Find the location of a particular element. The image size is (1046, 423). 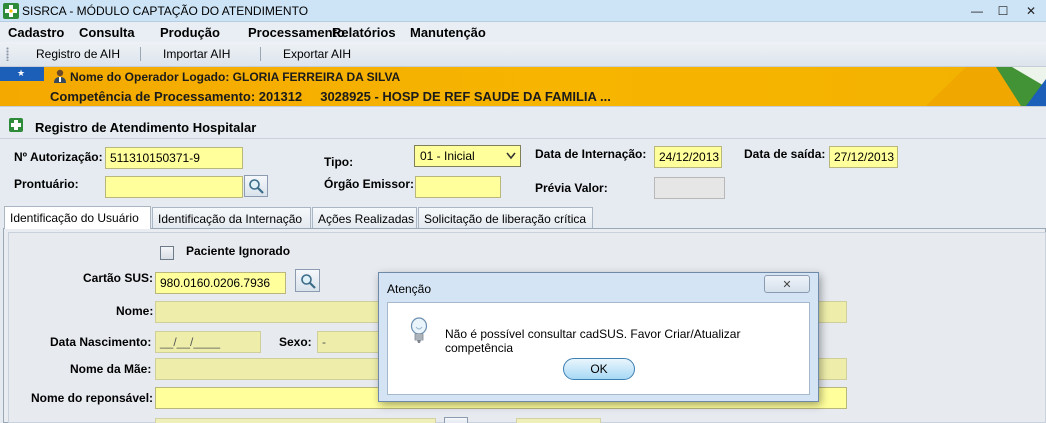

user-avatar-icon is located at coordinates (60, 76).